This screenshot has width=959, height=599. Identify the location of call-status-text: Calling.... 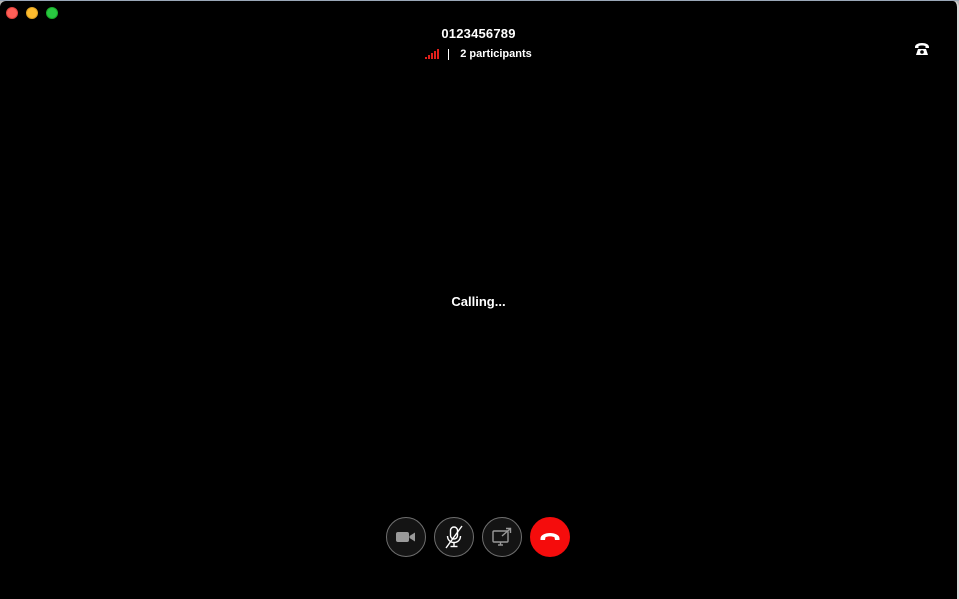
(478, 301).